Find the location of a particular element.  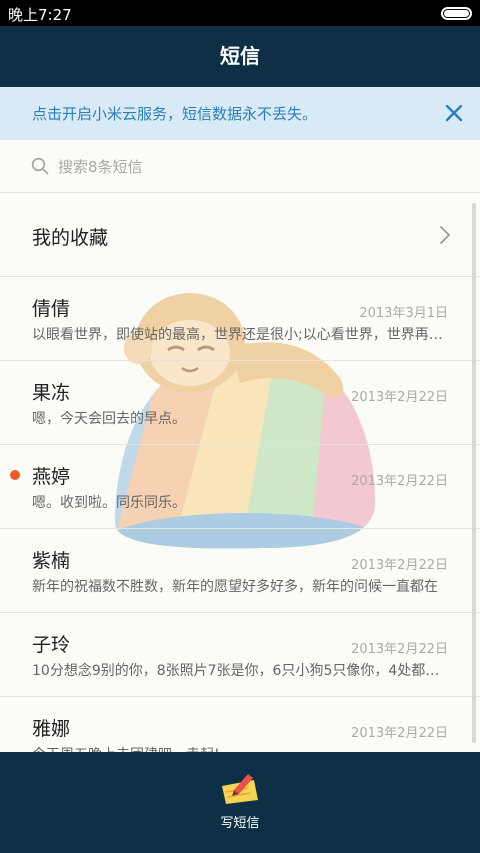

cloud-service-banner: 点击开启小米云服务，短信数据永不丢失。 is located at coordinates (240, 113).